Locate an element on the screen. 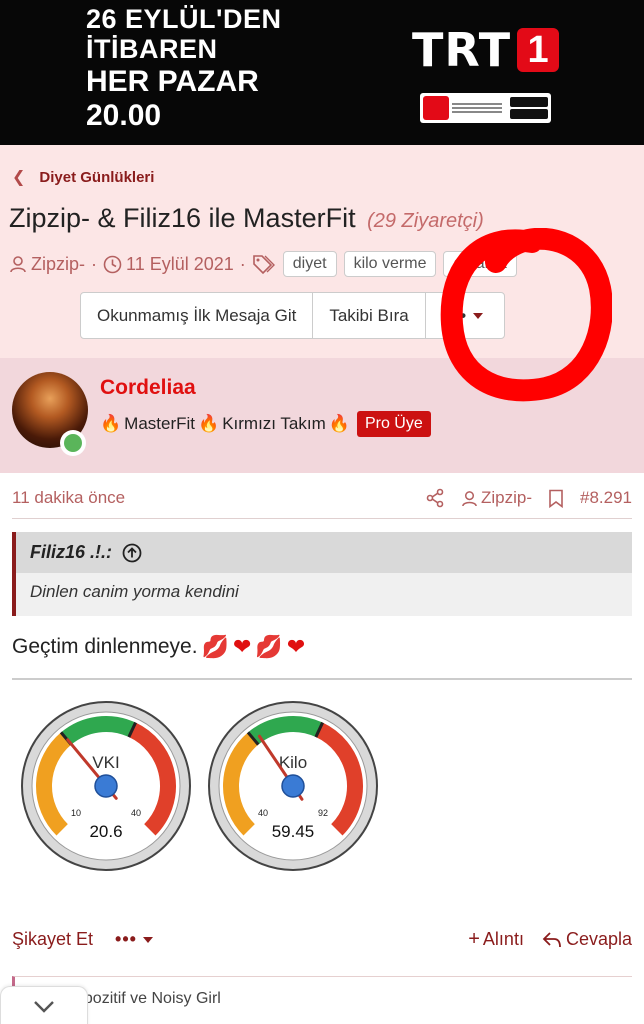 This screenshot has width=644, height=1024. quote-block: Filiz16 .!.: Dinlen canim yorma kendini is located at coordinates (322, 574).